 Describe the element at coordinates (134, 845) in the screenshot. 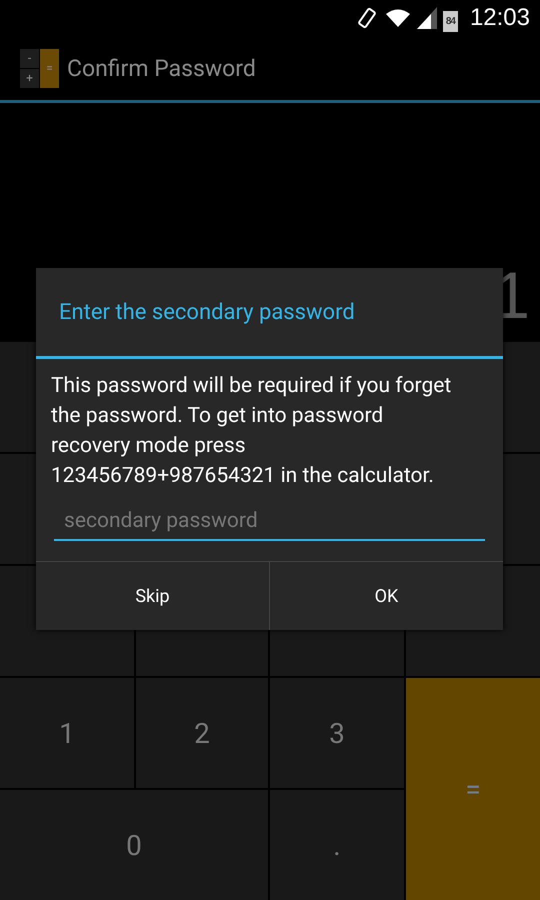

I see `calculator-key: 0` at that location.